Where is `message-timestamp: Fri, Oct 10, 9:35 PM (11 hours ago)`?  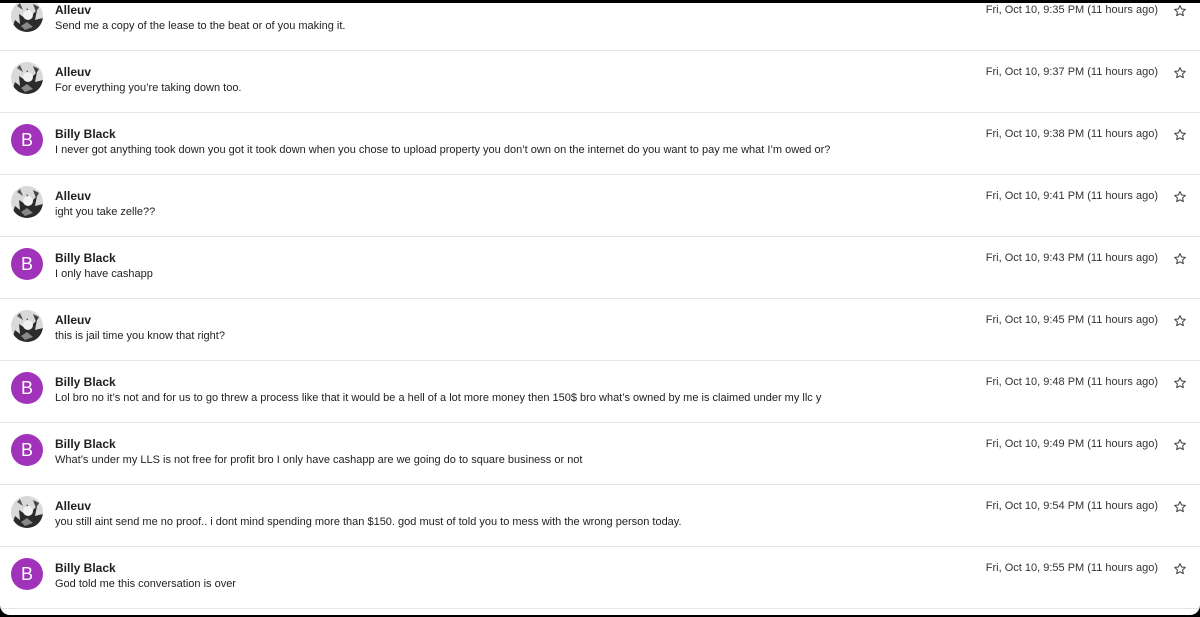
message-timestamp: Fri, Oct 10, 9:35 PM (11 hours ago) is located at coordinates (1071, 10).